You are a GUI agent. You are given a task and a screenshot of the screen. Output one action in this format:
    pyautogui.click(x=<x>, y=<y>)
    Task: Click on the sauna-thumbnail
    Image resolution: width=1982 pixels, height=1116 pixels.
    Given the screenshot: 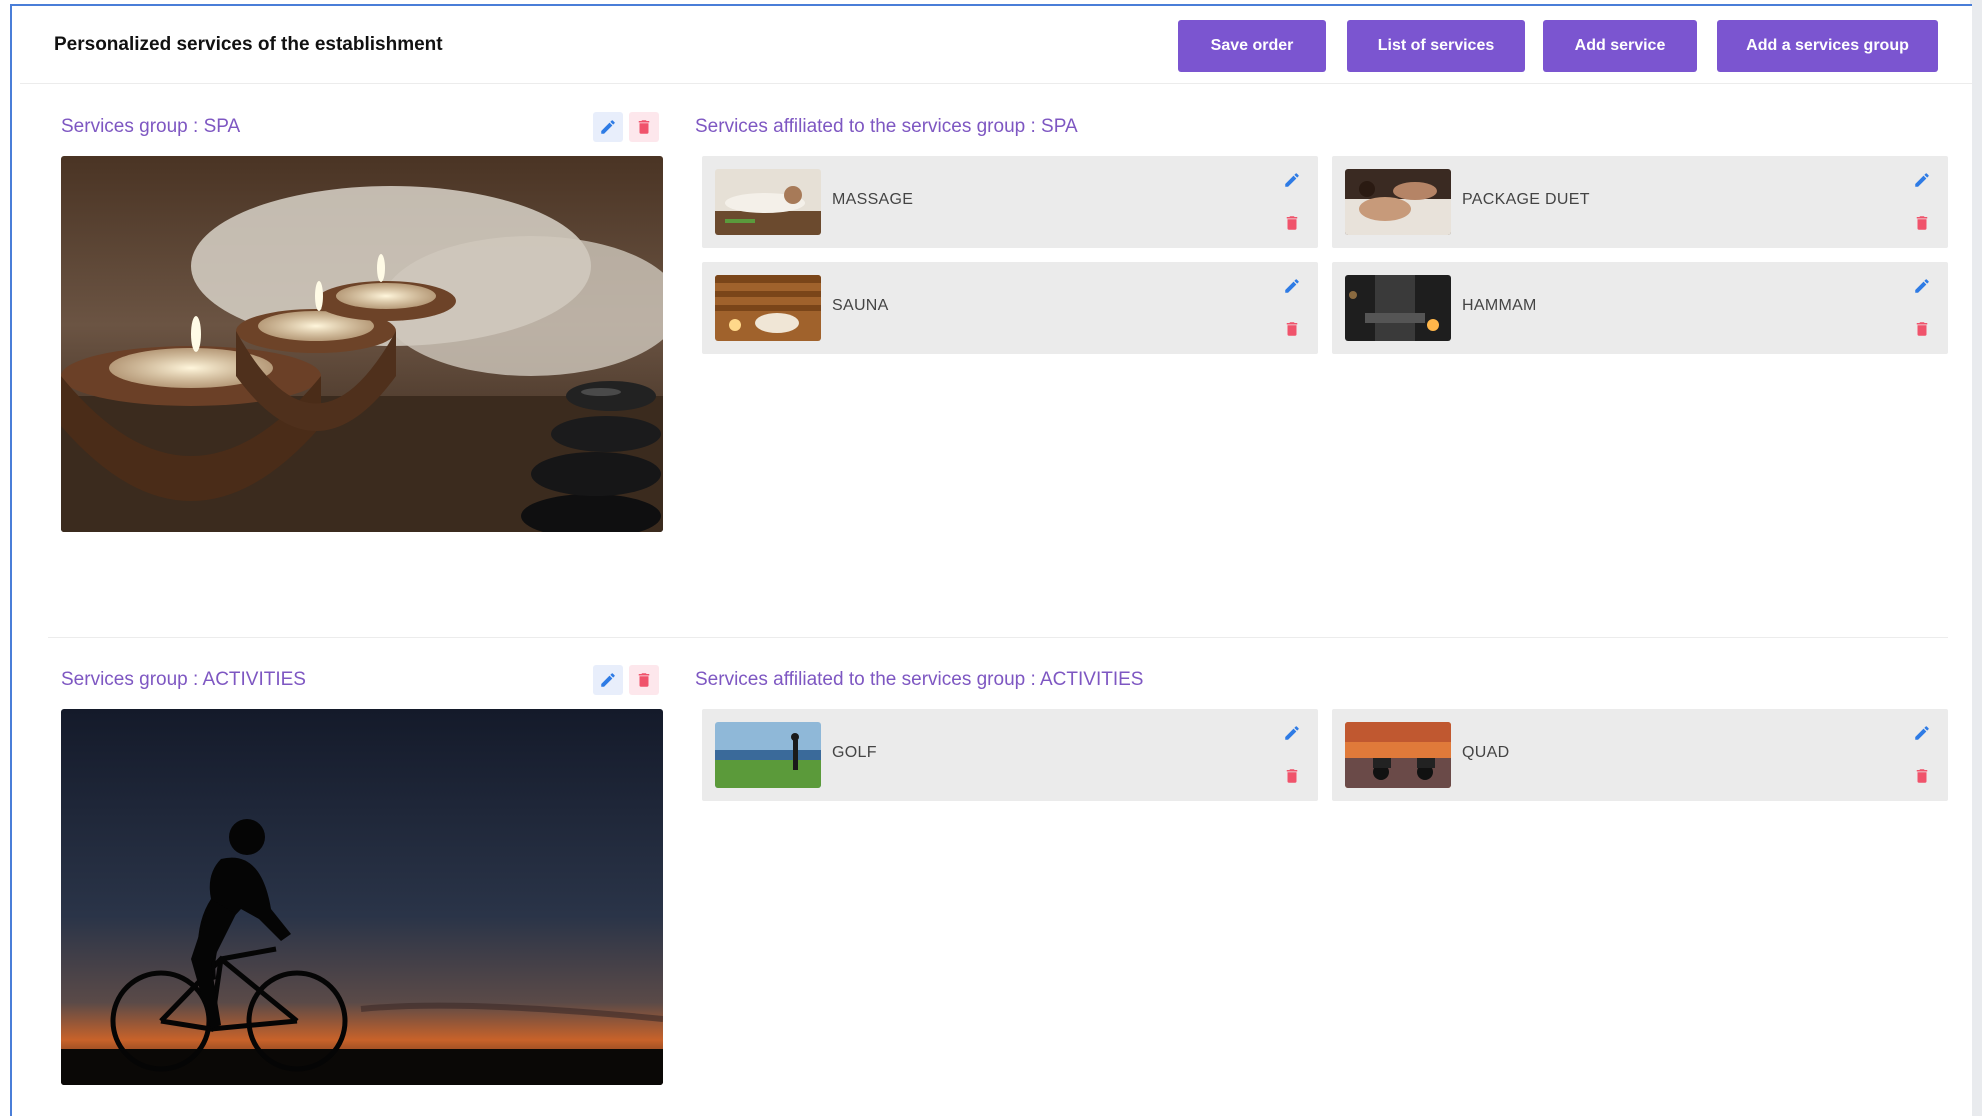 What is the action you would take?
    pyautogui.click(x=768, y=308)
    